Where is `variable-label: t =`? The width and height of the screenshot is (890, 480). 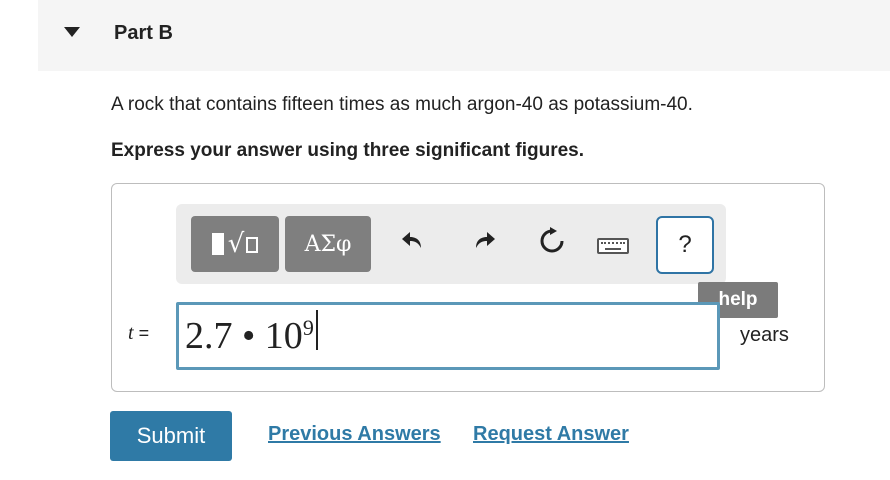
variable-label: t = is located at coordinates (139, 333).